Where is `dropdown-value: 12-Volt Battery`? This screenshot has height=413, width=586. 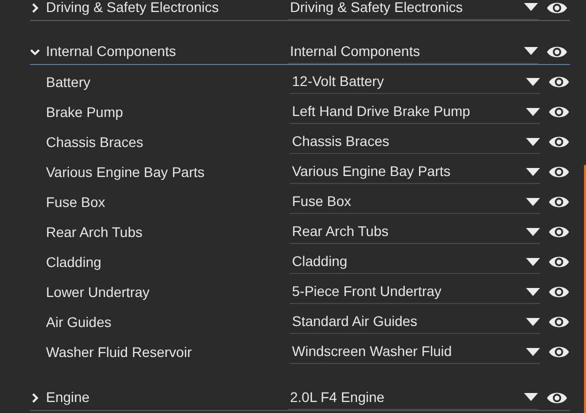 dropdown-value: 12-Volt Battery is located at coordinates (338, 81).